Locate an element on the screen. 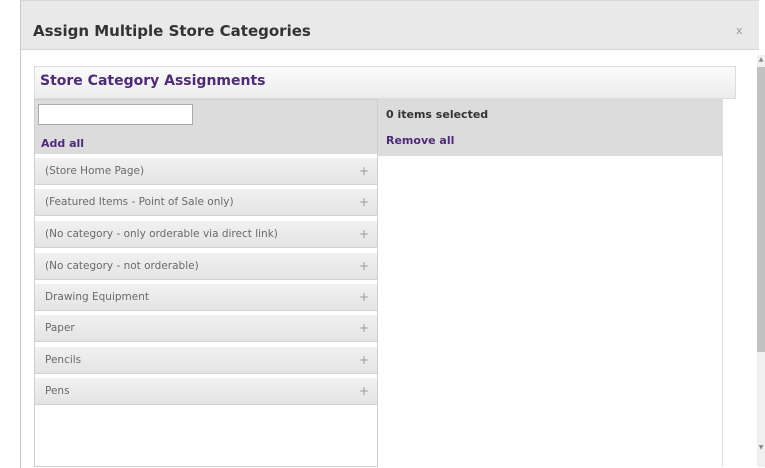 The height and width of the screenshot is (468, 765). dialog-scrollbar: ▲ ▼ is located at coordinates (761, 261).